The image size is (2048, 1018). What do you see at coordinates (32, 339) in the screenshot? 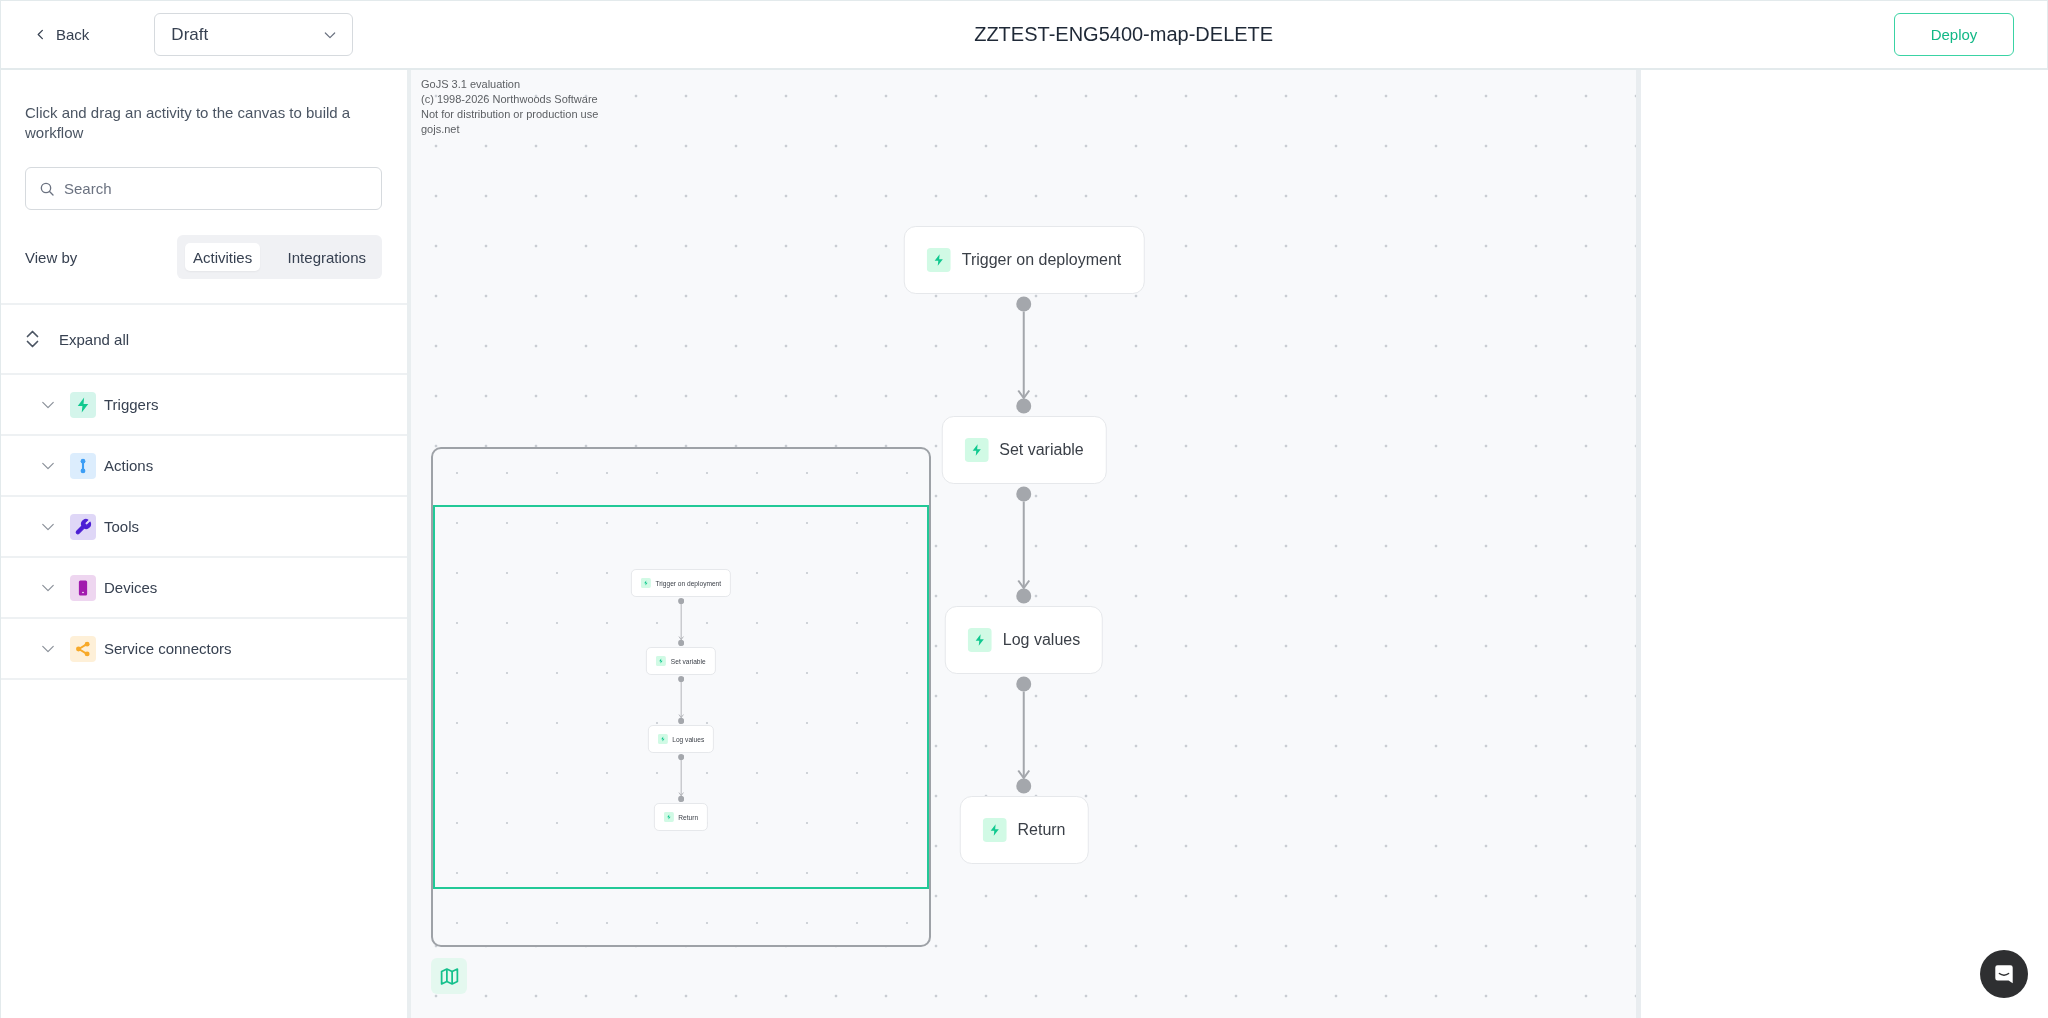
I see `chevron-up-down-icon` at bounding box center [32, 339].